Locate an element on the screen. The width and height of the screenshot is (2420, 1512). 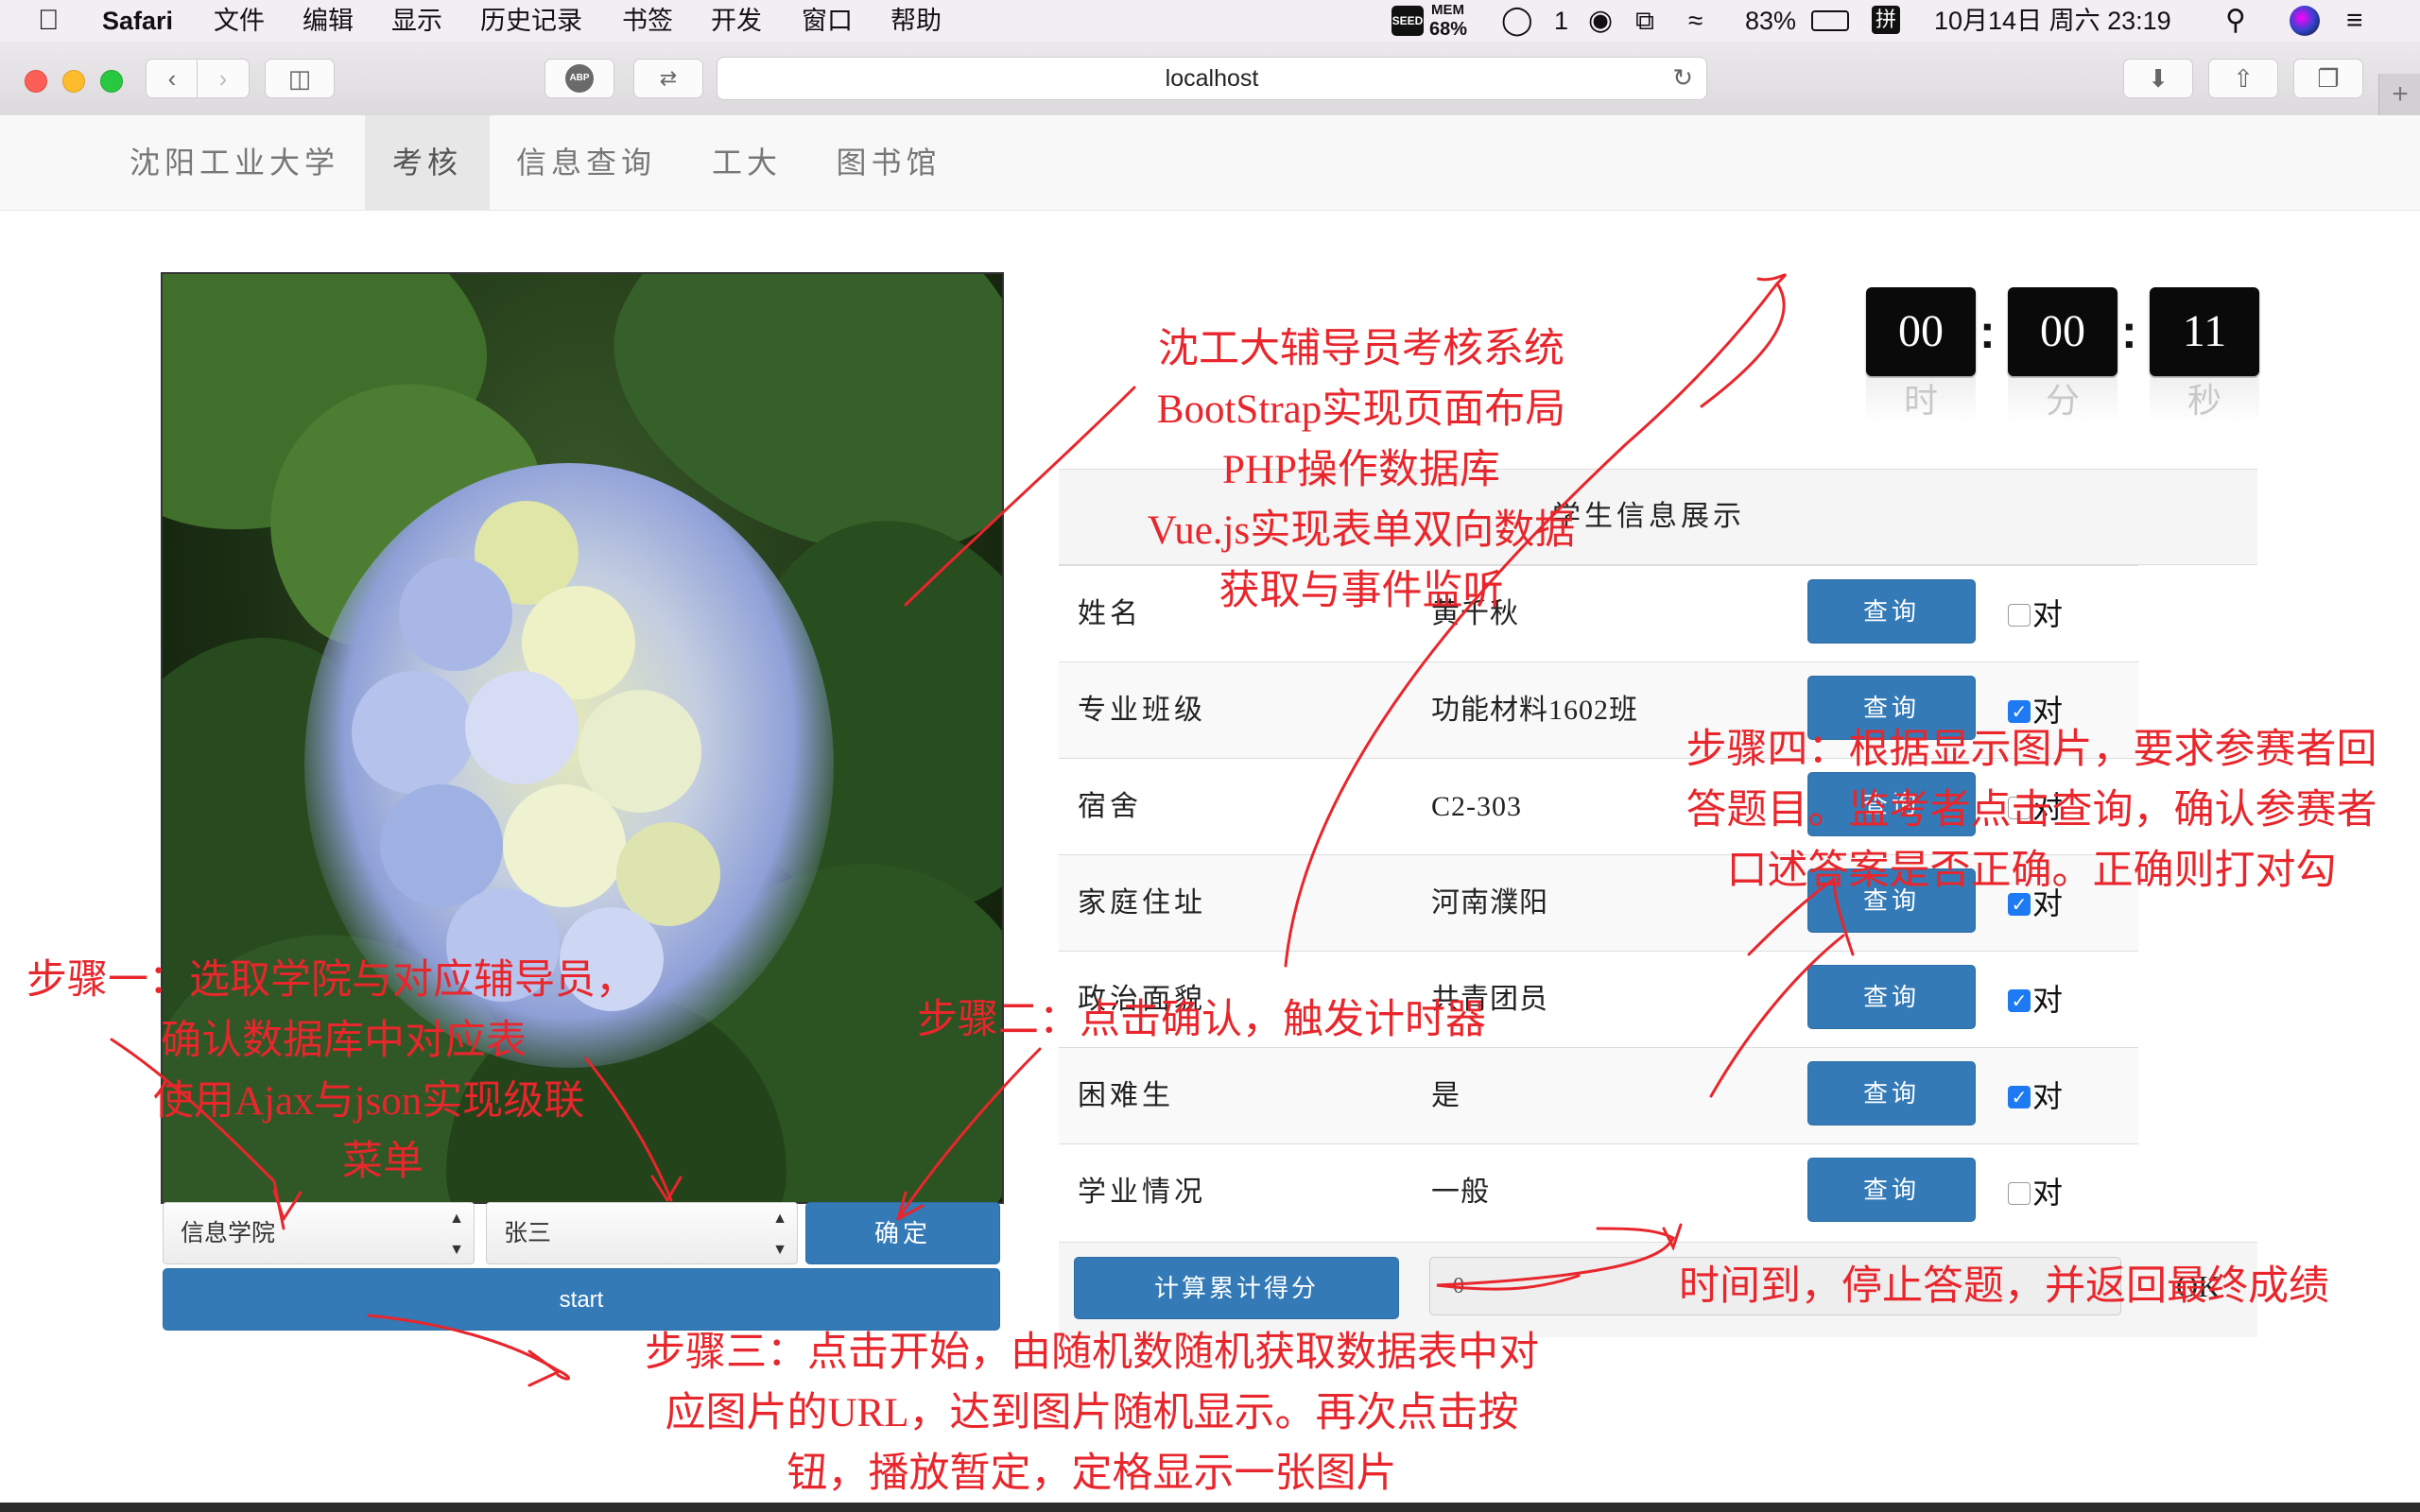
row-value: 功能材料1602班 is located at coordinates (1534, 710).